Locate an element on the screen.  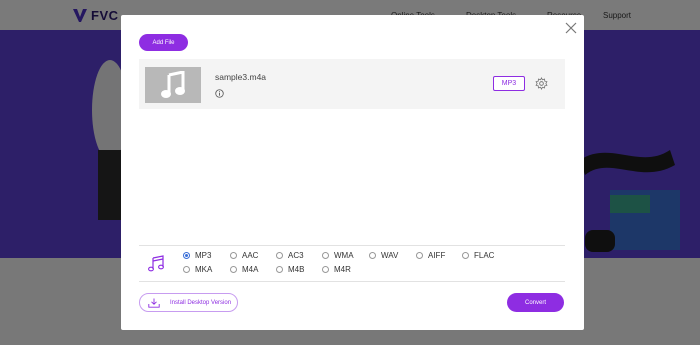
format-label: M4B is located at coordinates (296, 269).